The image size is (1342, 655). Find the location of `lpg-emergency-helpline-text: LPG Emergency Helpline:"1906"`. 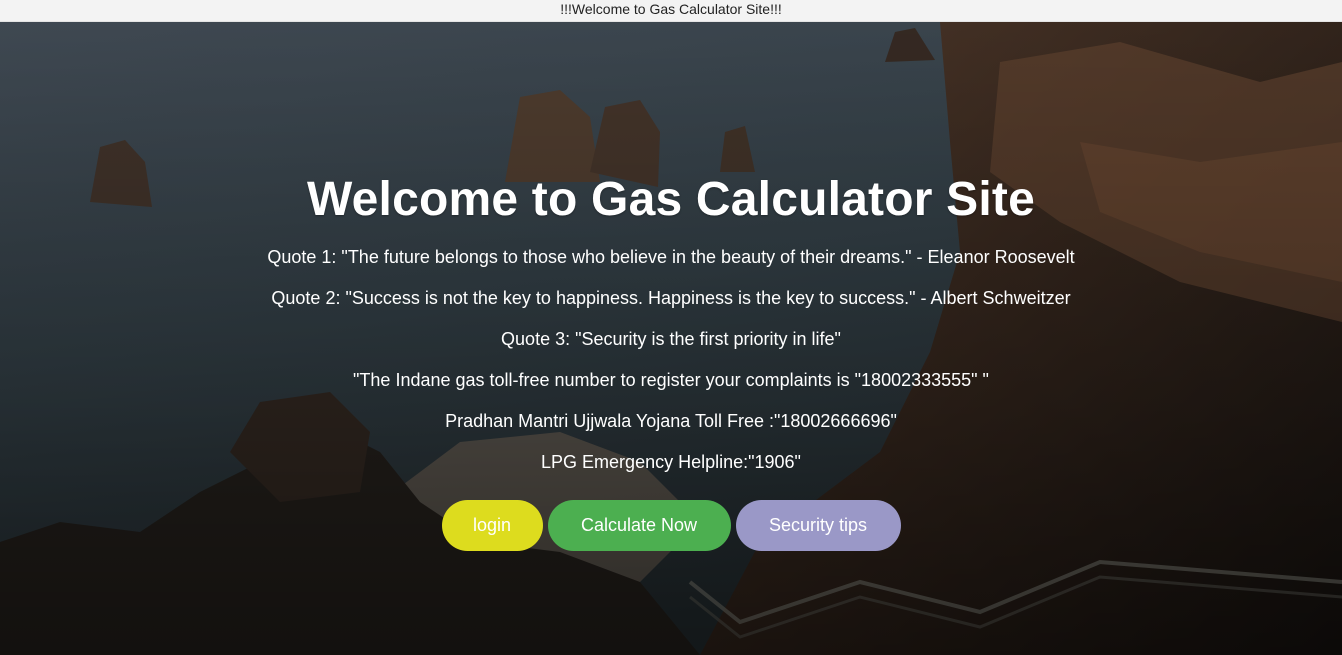

lpg-emergency-helpline-text: LPG Emergency Helpline:"1906" is located at coordinates (671, 462).